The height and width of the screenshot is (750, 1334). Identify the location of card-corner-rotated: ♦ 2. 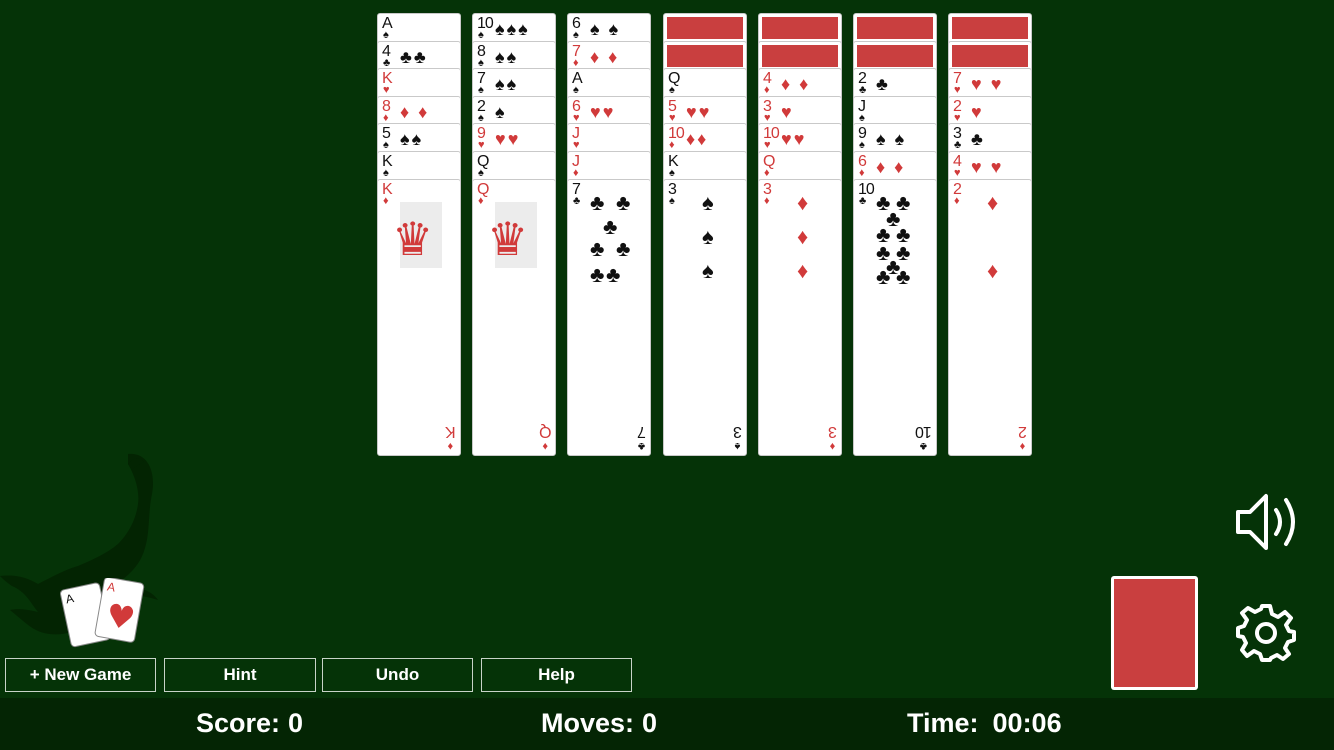
(1023, 437).